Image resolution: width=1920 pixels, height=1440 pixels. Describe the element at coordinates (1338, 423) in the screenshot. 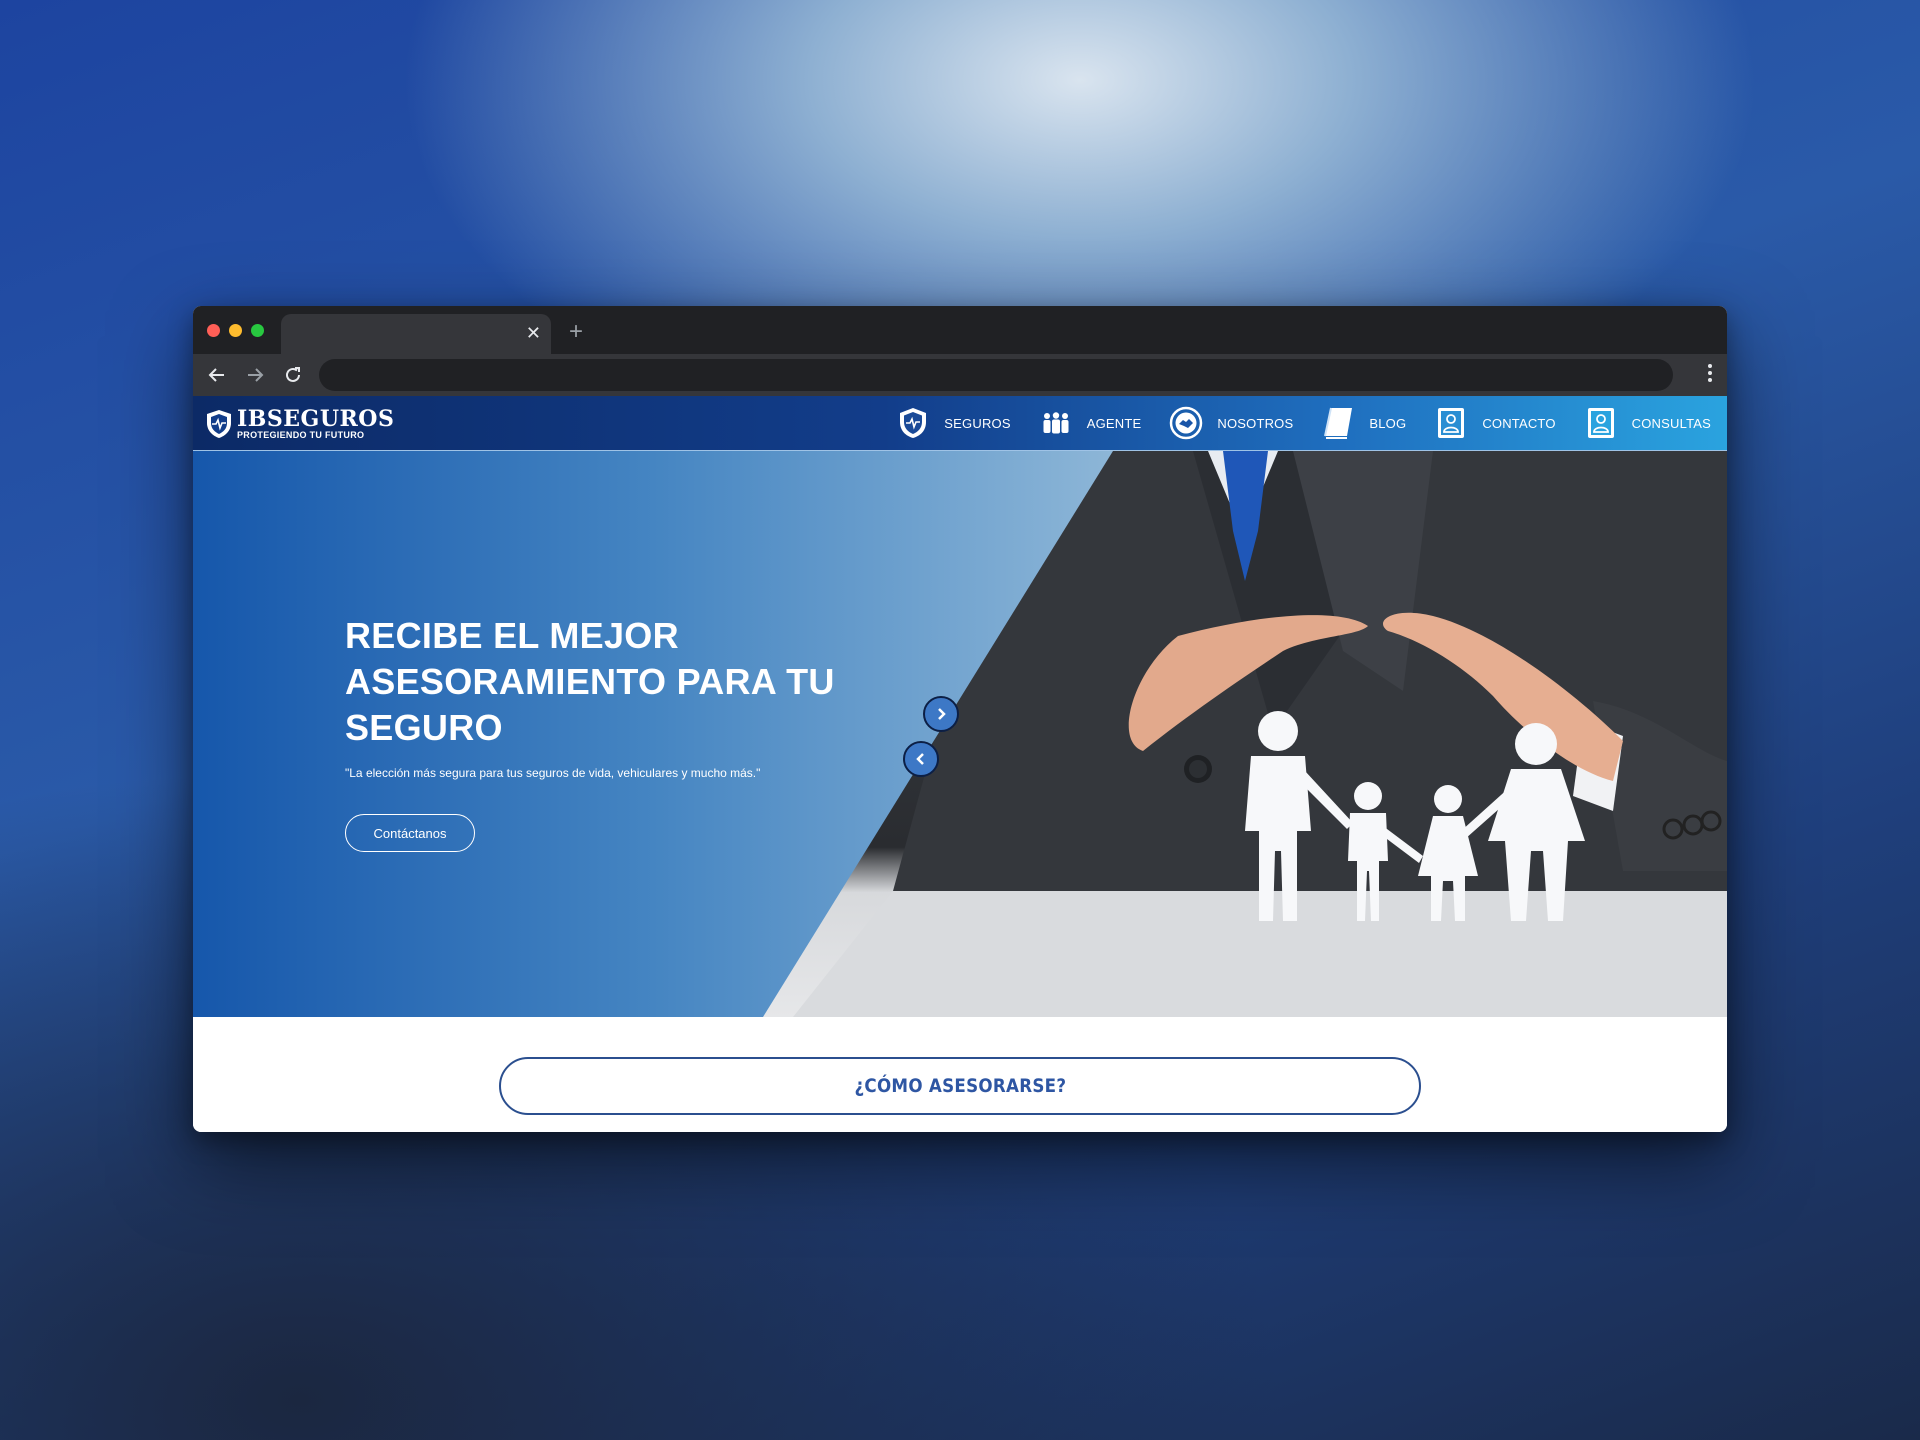

I see `book-icon` at that location.